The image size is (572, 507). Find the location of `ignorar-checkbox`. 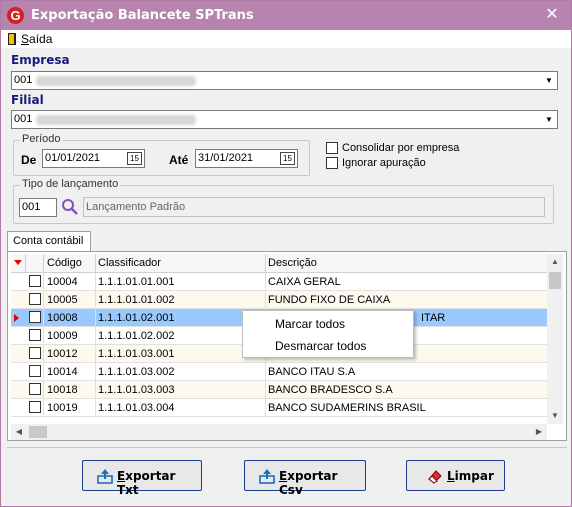

ignorar-checkbox is located at coordinates (332, 163).